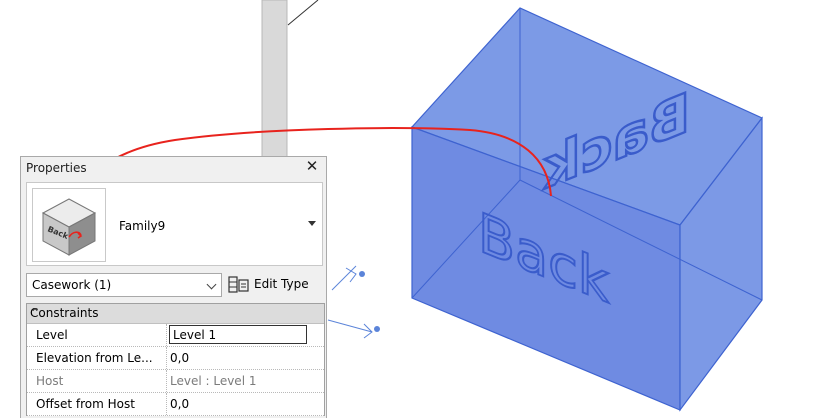 The height and width of the screenshot is (418, 820). I want to click on palette-title: Properties, so click(56, 168).